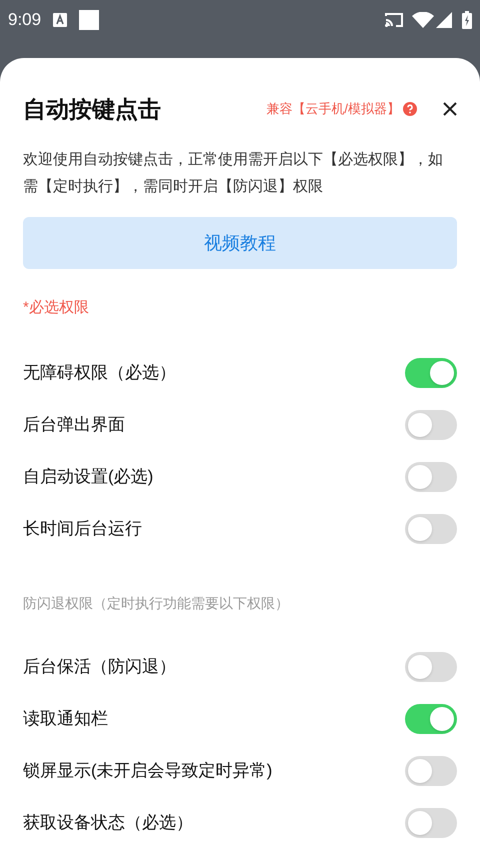 Image resolution: width=480 pixels, height=853 pixels. What do you see at coordinates (240, 243) in the screenshot?
I see `video-tutorial-button: 视频教程` at bounding box center [240, 243].